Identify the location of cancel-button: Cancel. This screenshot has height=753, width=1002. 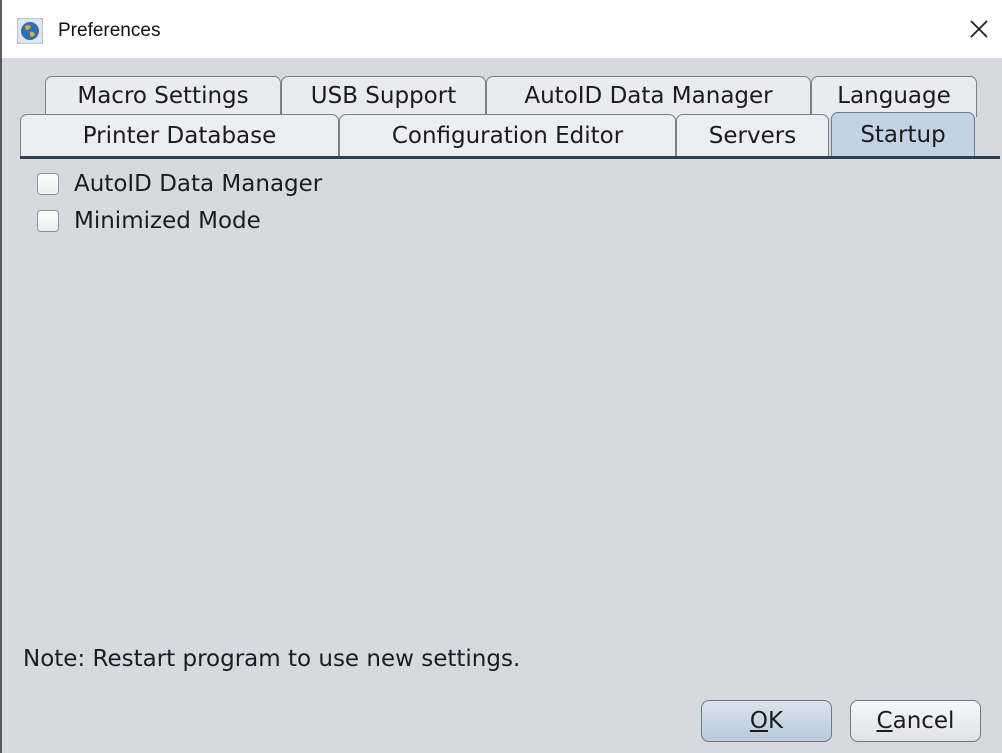
(915, 721).